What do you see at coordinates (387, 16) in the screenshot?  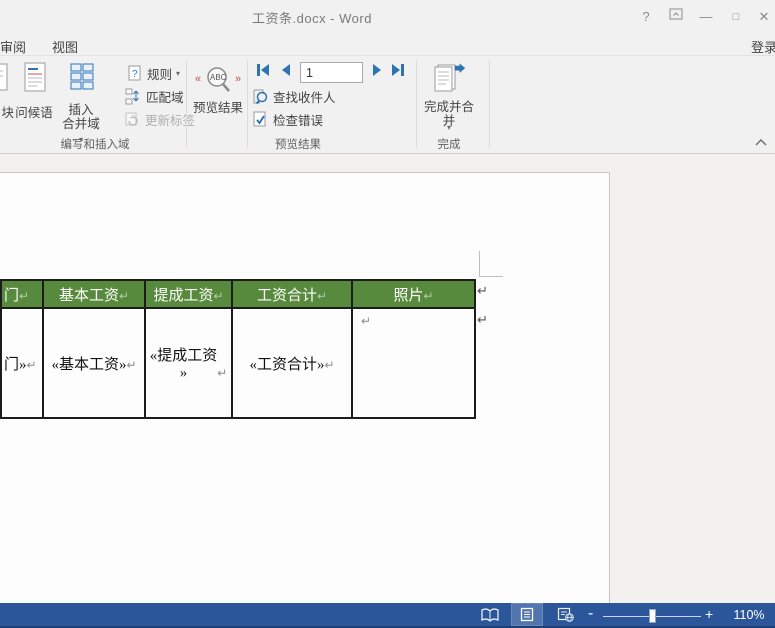 I see `title-bar: 工资条.docx - Word ? — □ ✕` at bounding box center [387, 16].